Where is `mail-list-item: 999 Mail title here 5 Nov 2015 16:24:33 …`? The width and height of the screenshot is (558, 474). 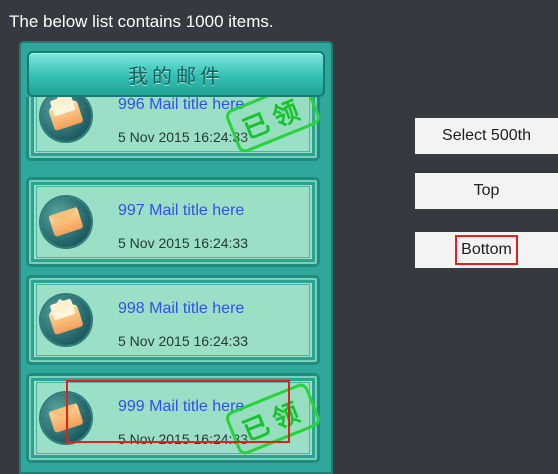 mail-list-item: 999 Mail title here 5 Nov 2015 16:24:33 … is located at coordinates (174, 418).